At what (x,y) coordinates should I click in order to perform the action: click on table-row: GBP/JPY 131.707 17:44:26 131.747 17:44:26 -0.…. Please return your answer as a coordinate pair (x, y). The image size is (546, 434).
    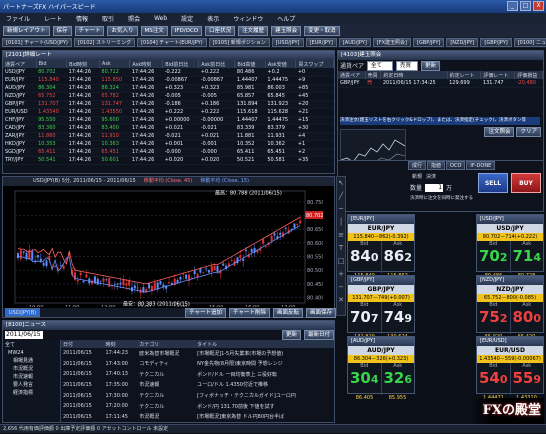
    Looking at the image, I should click on (168, 104).